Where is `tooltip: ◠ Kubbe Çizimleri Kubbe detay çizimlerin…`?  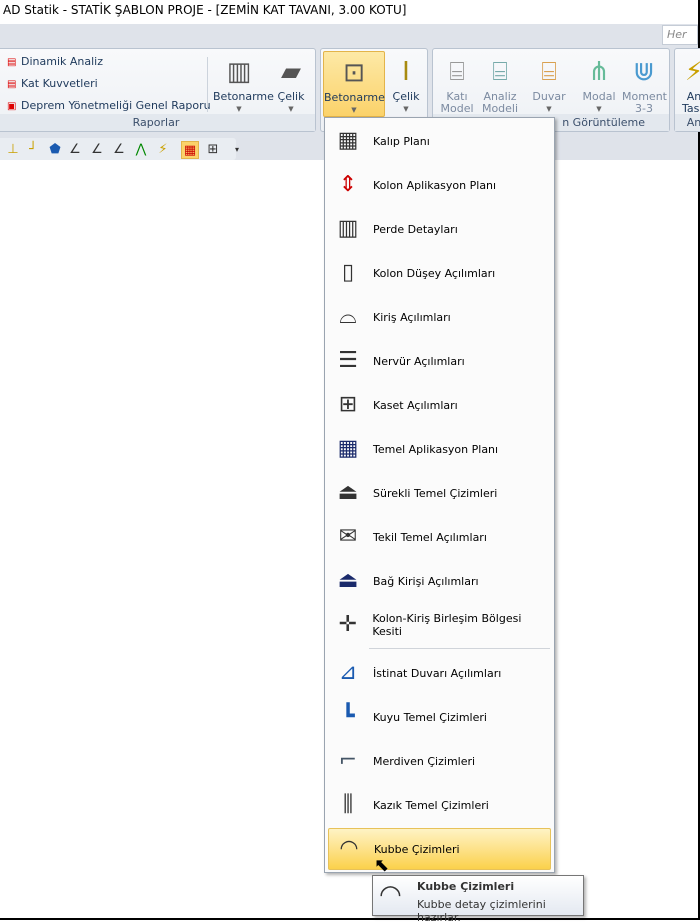
tooltip: ◠ Kubbe Çizimleri Kubbe detay çizimlerin… is located at coordinates (478, 899).